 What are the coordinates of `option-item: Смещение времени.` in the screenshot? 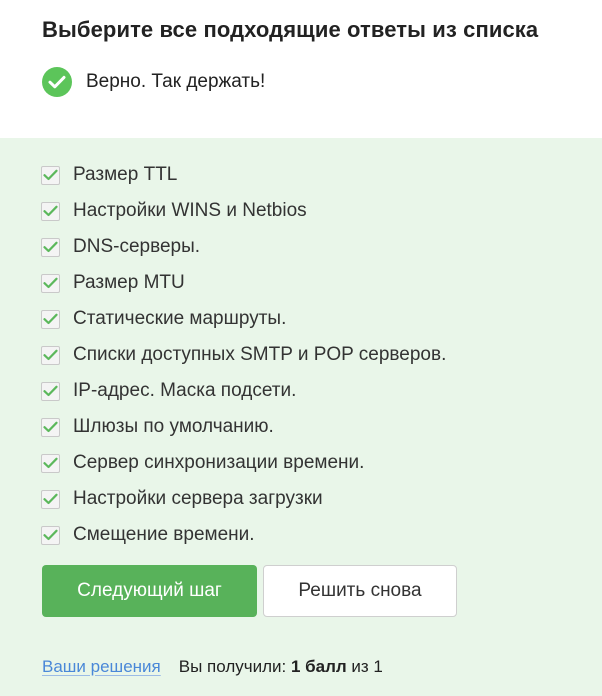 It's located at (243, 535).